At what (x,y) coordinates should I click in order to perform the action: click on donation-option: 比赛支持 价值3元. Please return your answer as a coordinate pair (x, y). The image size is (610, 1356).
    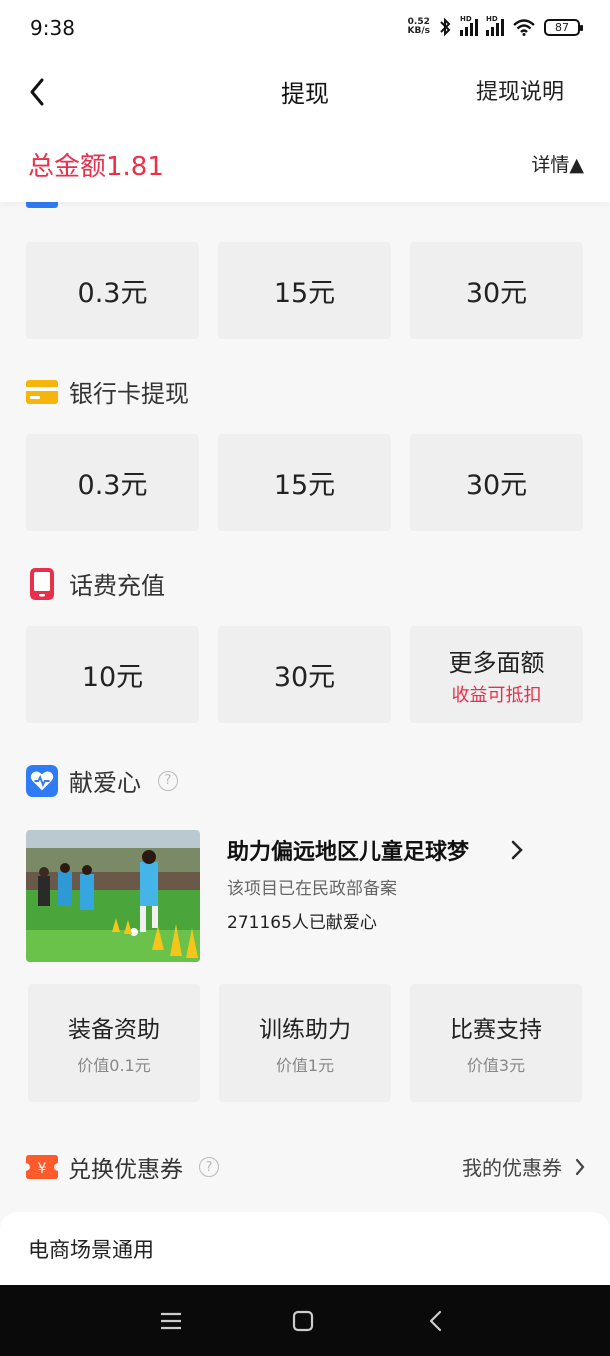
    Looking at the image, I should click on (496, 1043).